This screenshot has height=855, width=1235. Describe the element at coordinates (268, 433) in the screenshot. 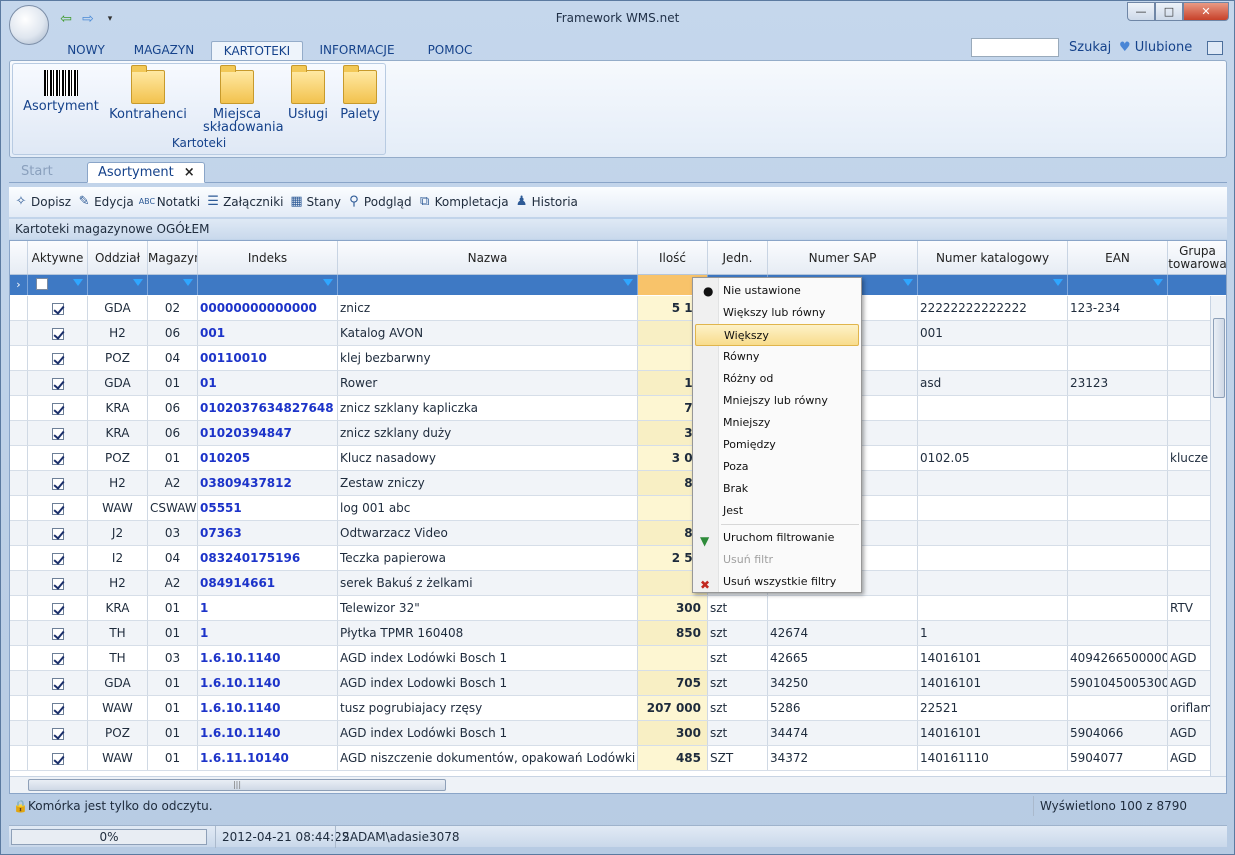

I see `cell-indeks: 01020394847` at that location.